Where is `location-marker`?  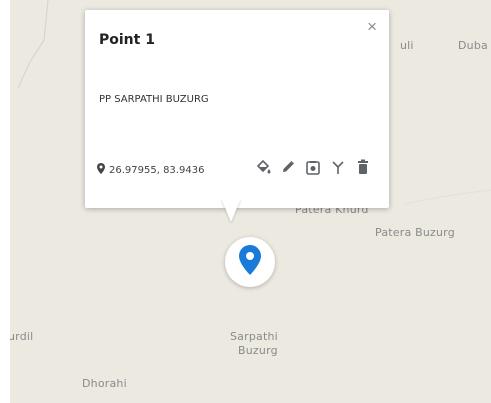 location-marker is located at coordinates (250, 262).